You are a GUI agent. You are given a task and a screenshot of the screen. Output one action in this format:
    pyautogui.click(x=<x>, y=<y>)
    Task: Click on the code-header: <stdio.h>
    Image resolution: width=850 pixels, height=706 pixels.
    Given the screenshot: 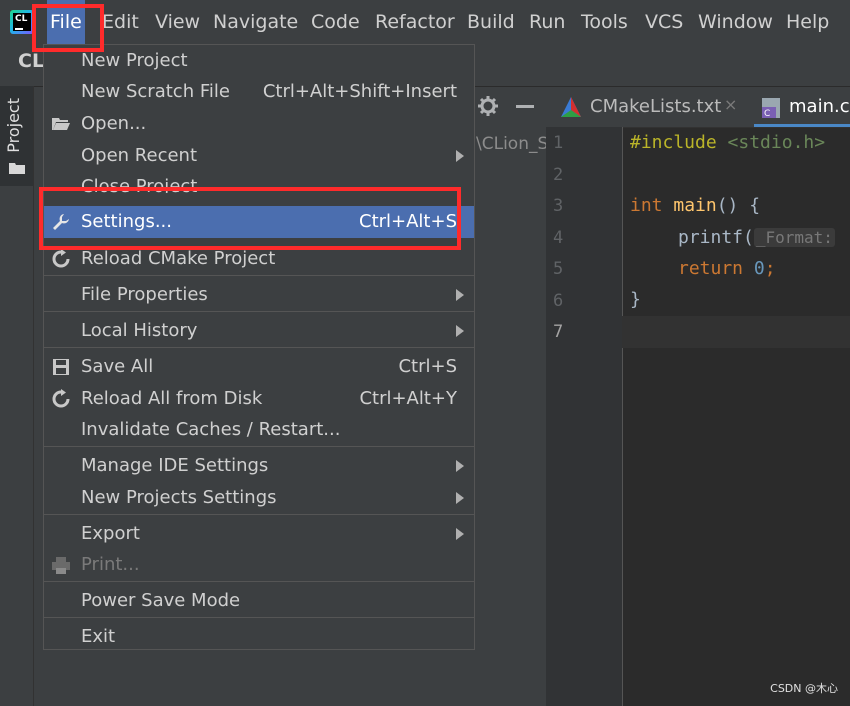 What is the action you would take?
    pyautogui.click(x=776, y=142)
    